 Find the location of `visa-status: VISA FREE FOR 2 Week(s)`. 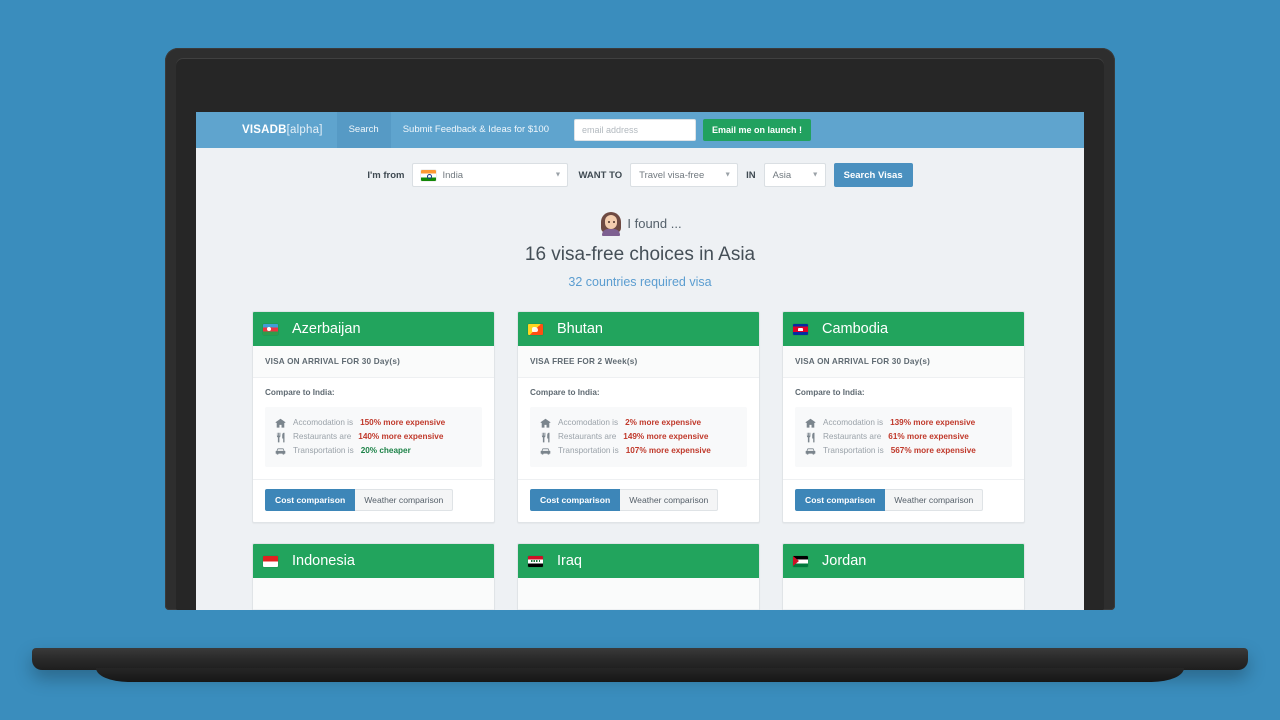

visa-status: VISA FREE FOR 2 Week(s) is located at coordinates (638, 362).